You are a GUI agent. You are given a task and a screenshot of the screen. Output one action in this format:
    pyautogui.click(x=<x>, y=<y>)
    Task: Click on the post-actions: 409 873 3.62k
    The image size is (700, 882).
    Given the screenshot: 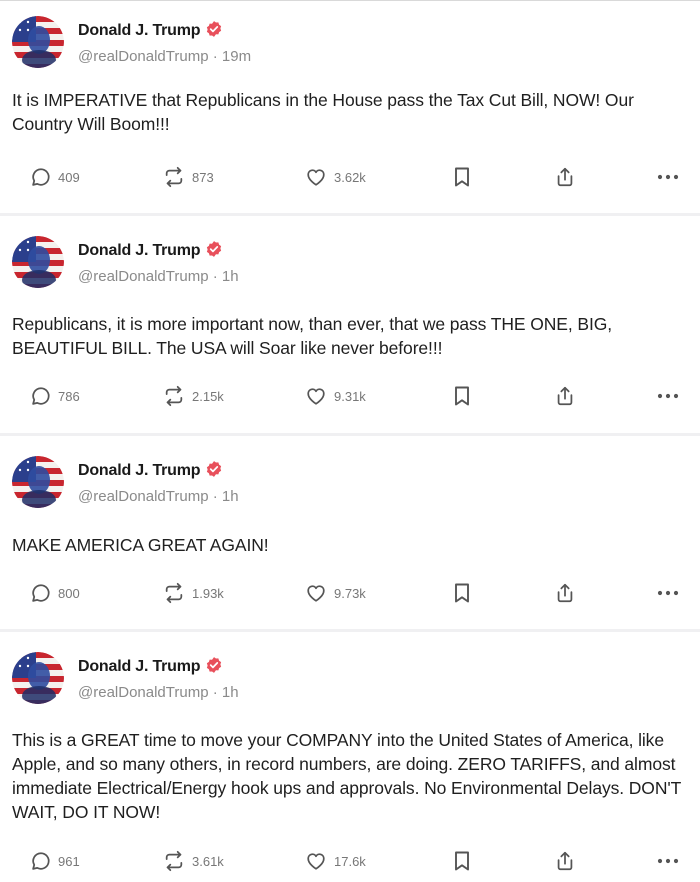 What is the action you would take?
    pyautogui.click(x=350, y=177)
    